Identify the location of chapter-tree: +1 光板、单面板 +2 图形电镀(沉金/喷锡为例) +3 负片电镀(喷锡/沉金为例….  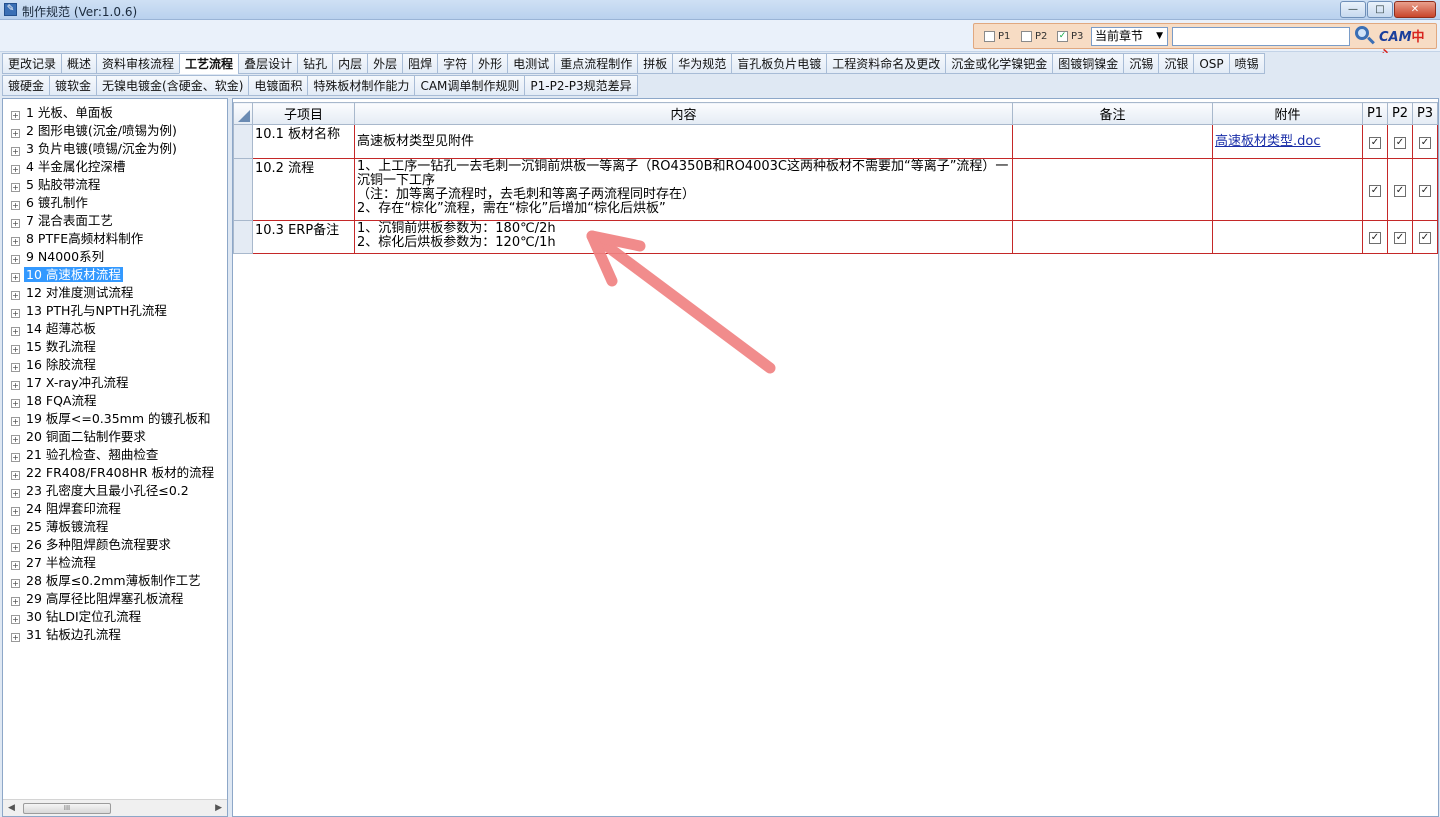
(115, 457).